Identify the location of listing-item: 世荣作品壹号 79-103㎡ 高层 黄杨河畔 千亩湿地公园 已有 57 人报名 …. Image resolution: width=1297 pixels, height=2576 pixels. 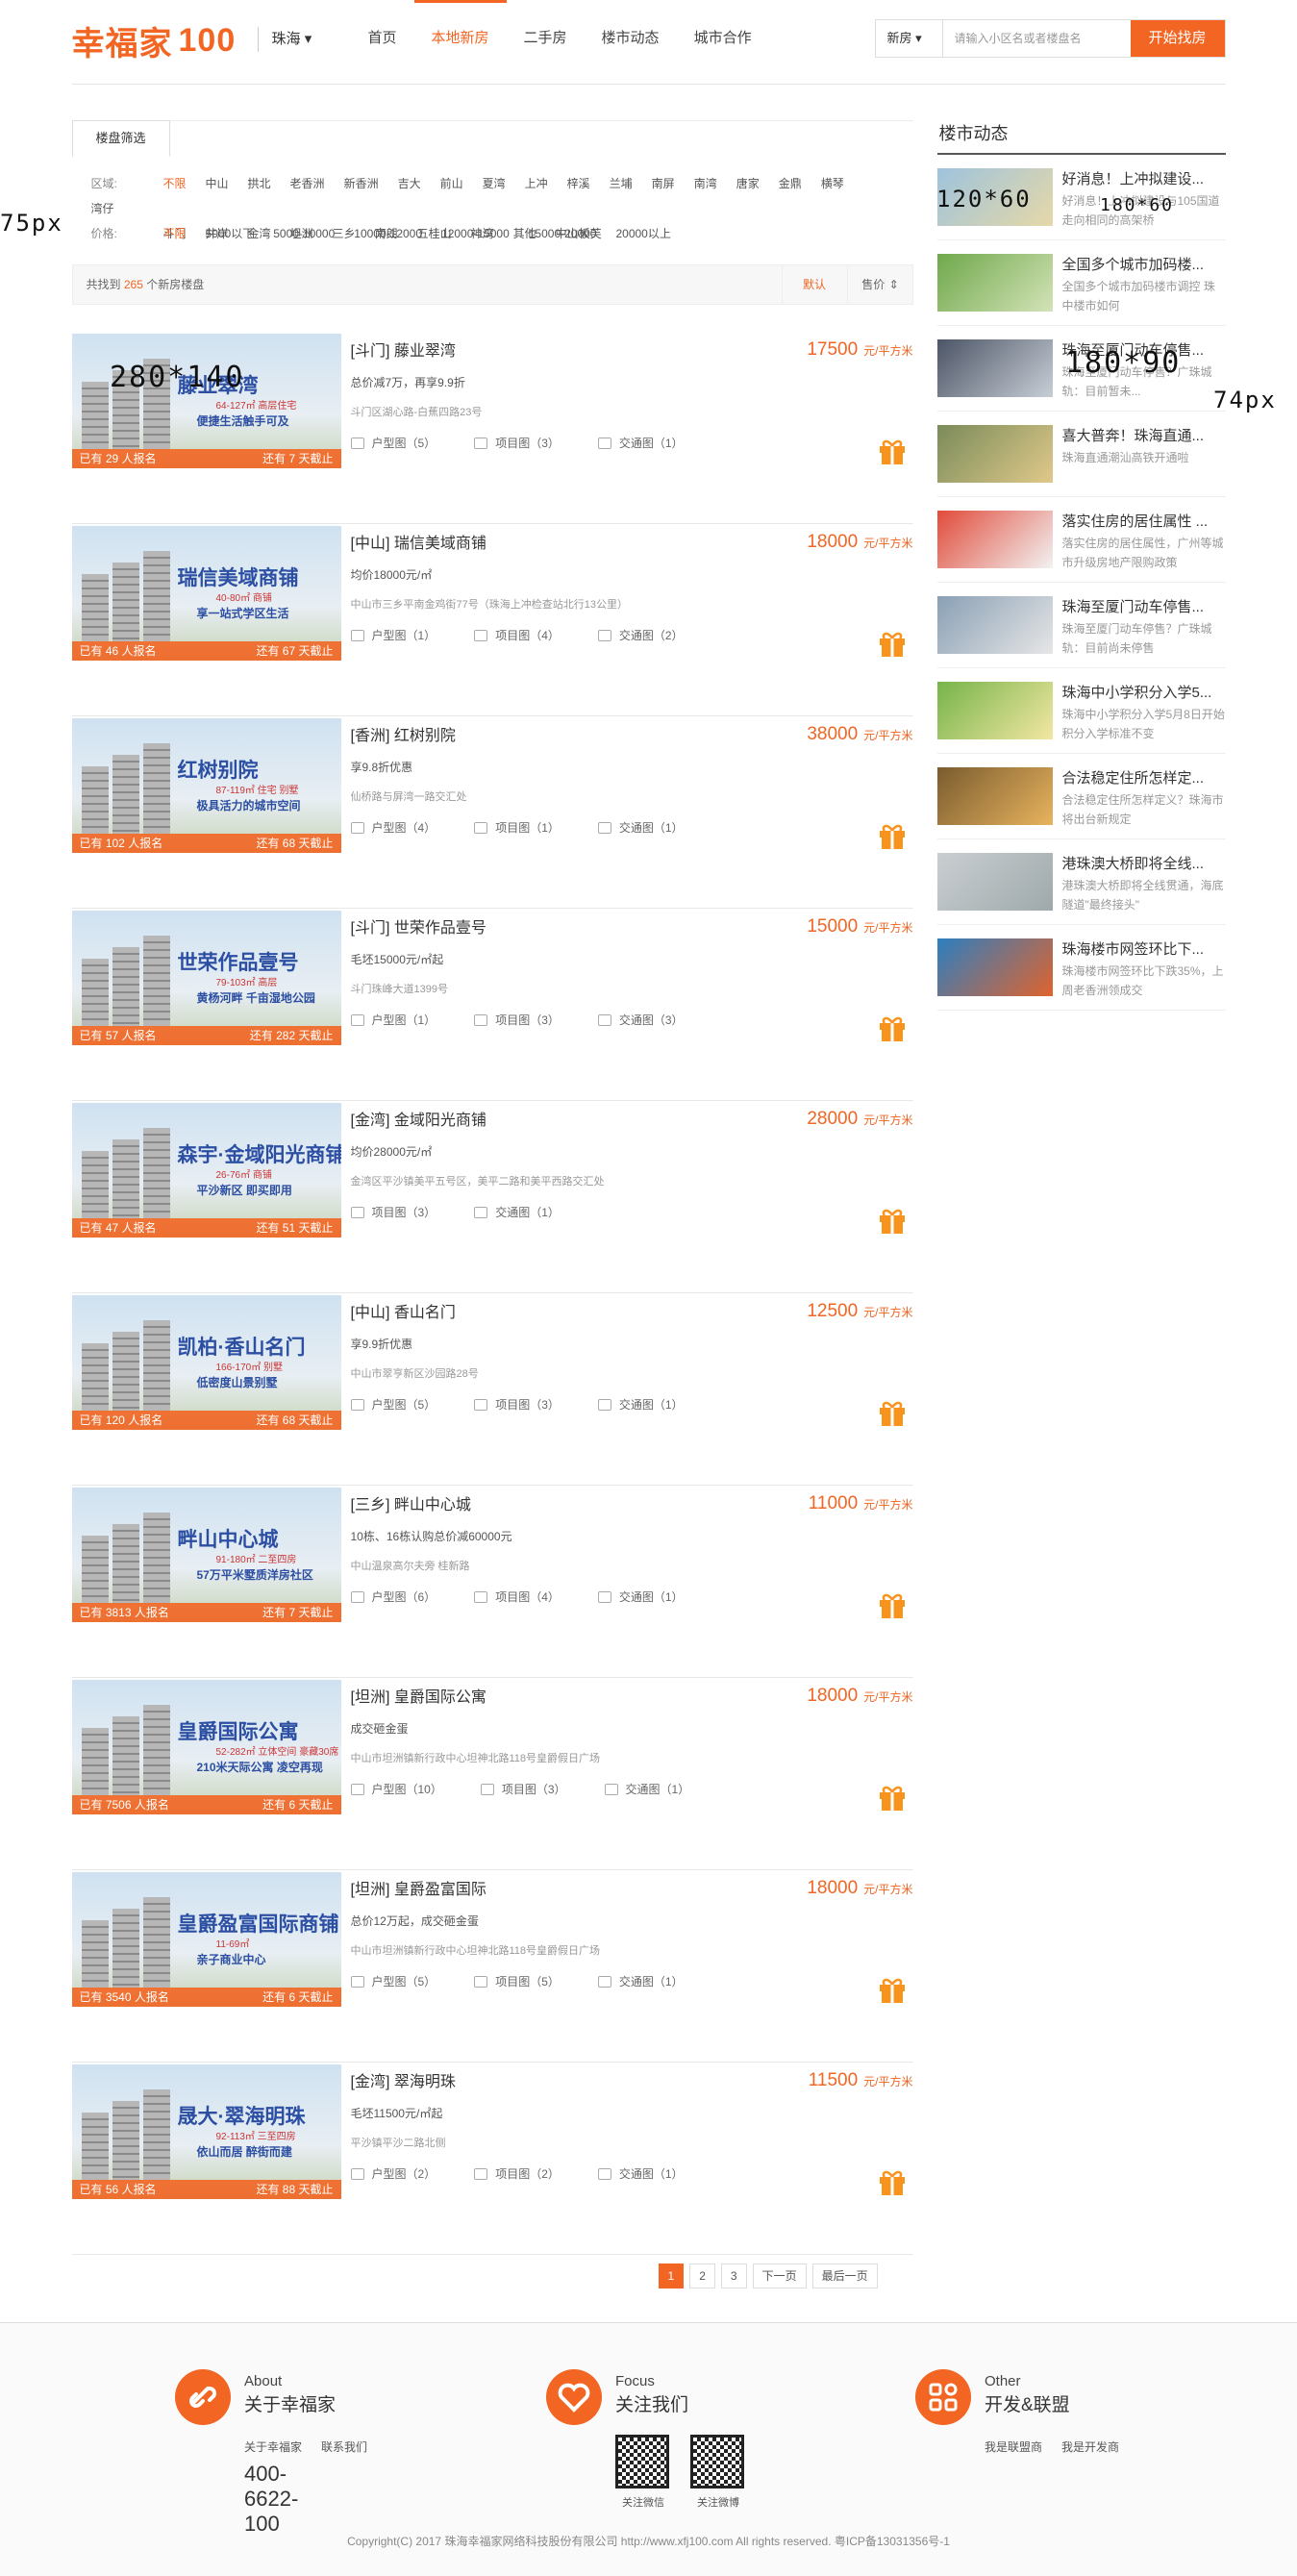
(492, 1005).